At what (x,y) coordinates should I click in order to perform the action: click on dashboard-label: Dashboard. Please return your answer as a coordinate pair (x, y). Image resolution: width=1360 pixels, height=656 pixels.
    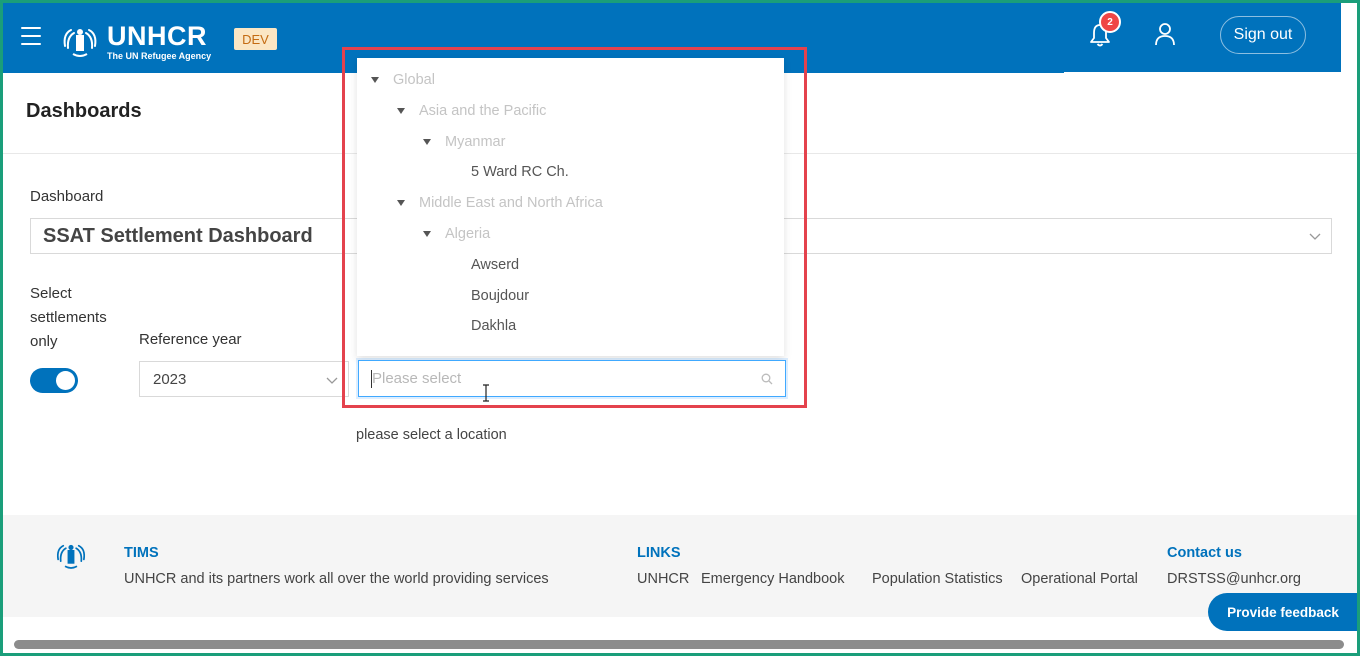
    Looking at the image, I should click on (67, 196).